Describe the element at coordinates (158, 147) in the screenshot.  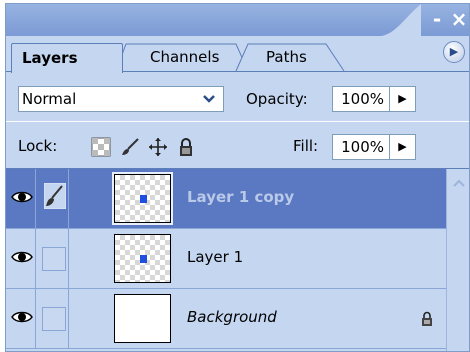
I see `lock-position-icon` at that location.